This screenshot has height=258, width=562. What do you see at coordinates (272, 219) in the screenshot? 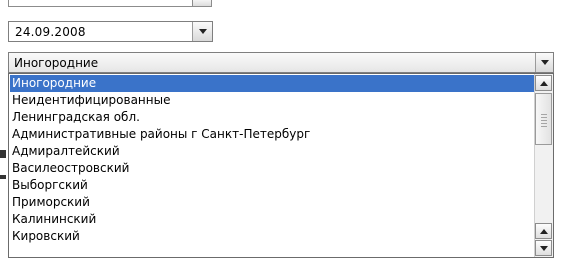
I see `list-item: Калининский` at bounding box center [272, 219].